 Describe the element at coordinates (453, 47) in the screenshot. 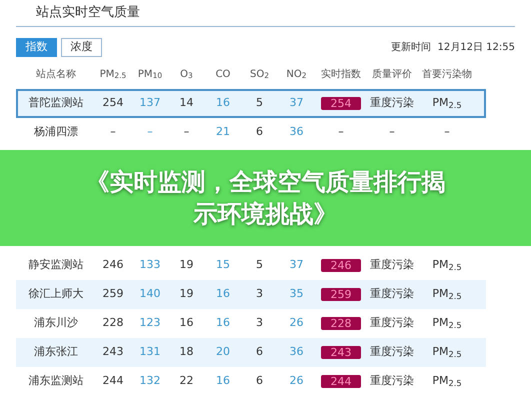

I see `update-time: 更新时间 12月12日 12:55` at that location.